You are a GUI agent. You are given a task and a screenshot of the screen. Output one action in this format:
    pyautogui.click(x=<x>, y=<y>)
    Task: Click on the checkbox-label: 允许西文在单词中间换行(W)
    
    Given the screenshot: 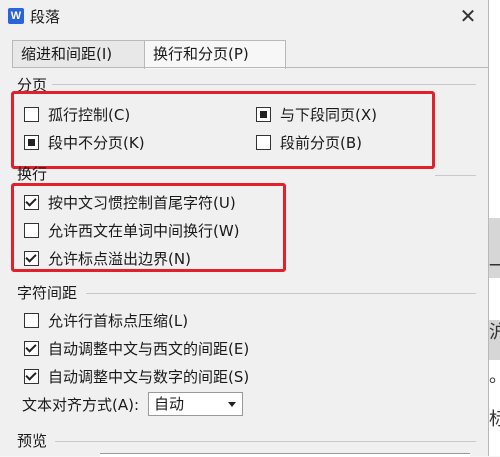 What is the action you would take?
    pyautogui.click(x=144, y=231)
    